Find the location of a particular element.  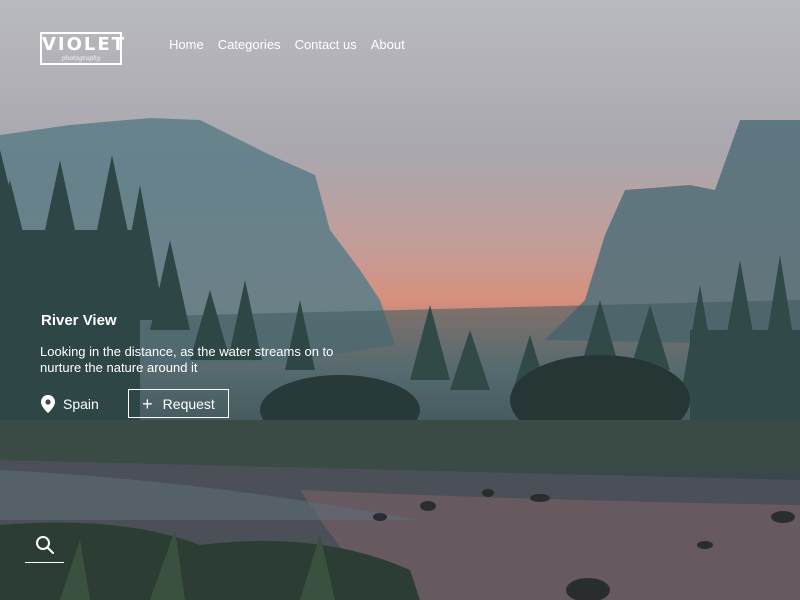

brand-logo: VIOLET photography is located at coordinates (83, 48).